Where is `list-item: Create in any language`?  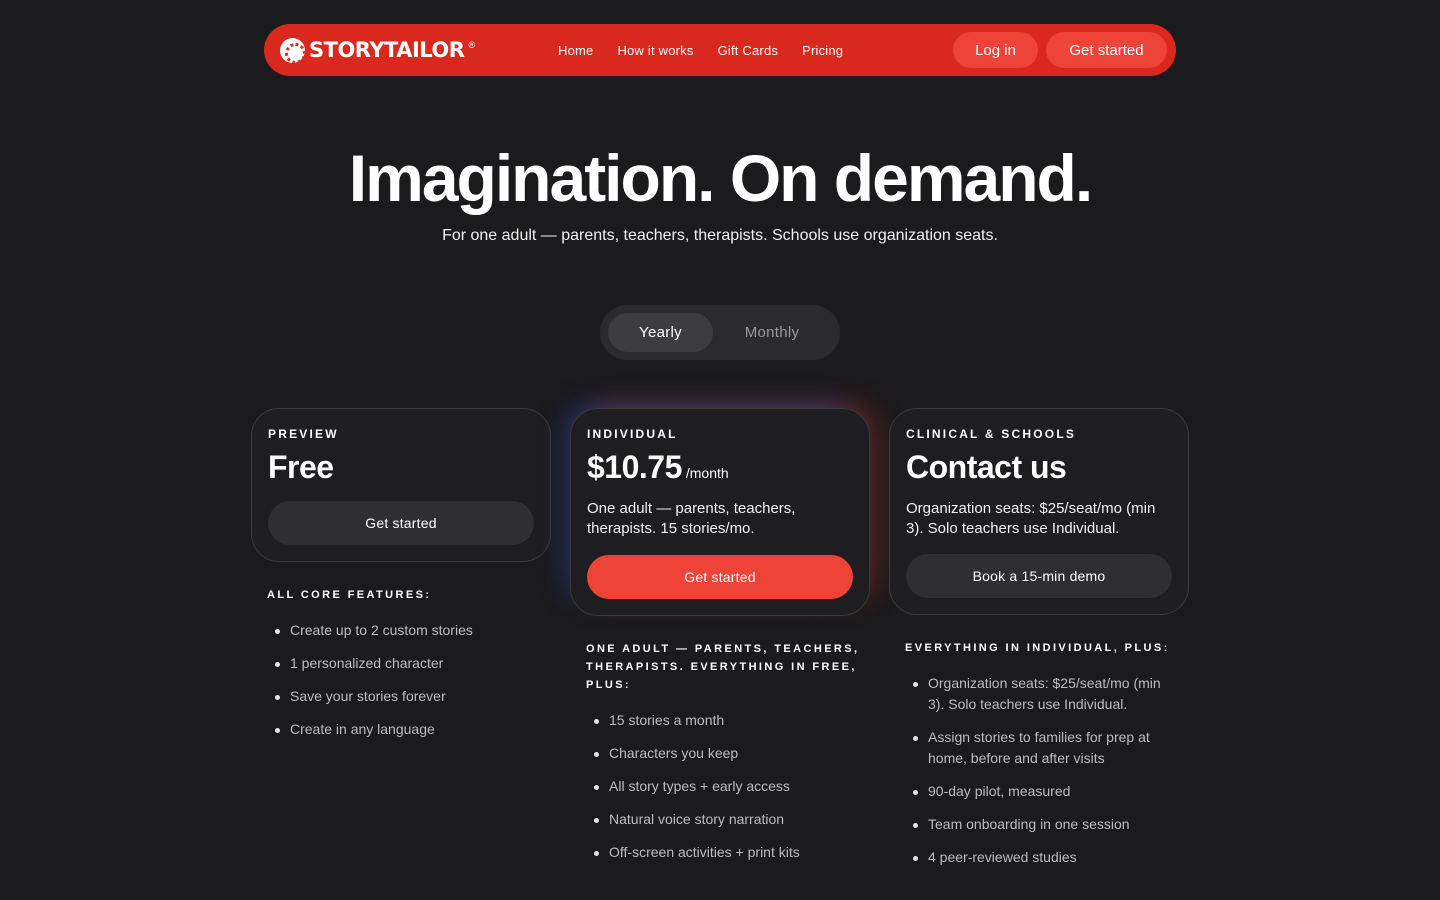
list-item: Create in any language is located at coordinates (407, 729).